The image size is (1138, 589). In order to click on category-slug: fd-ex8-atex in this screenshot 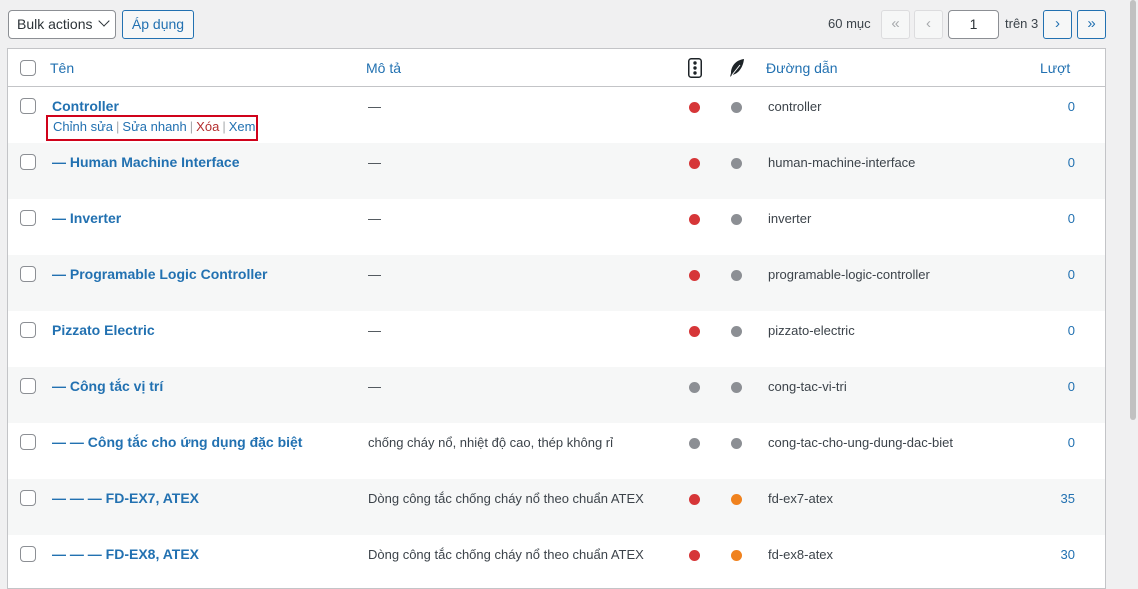, I will do `click(801, 554)`.